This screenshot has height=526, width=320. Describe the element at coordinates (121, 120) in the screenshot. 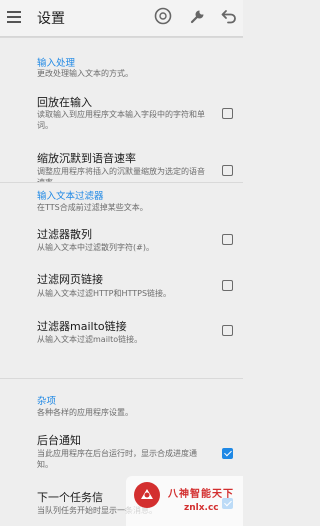

I see `setting-summary: 读取输入到应用程序文本输入字段中的字符和单词。` at that location.